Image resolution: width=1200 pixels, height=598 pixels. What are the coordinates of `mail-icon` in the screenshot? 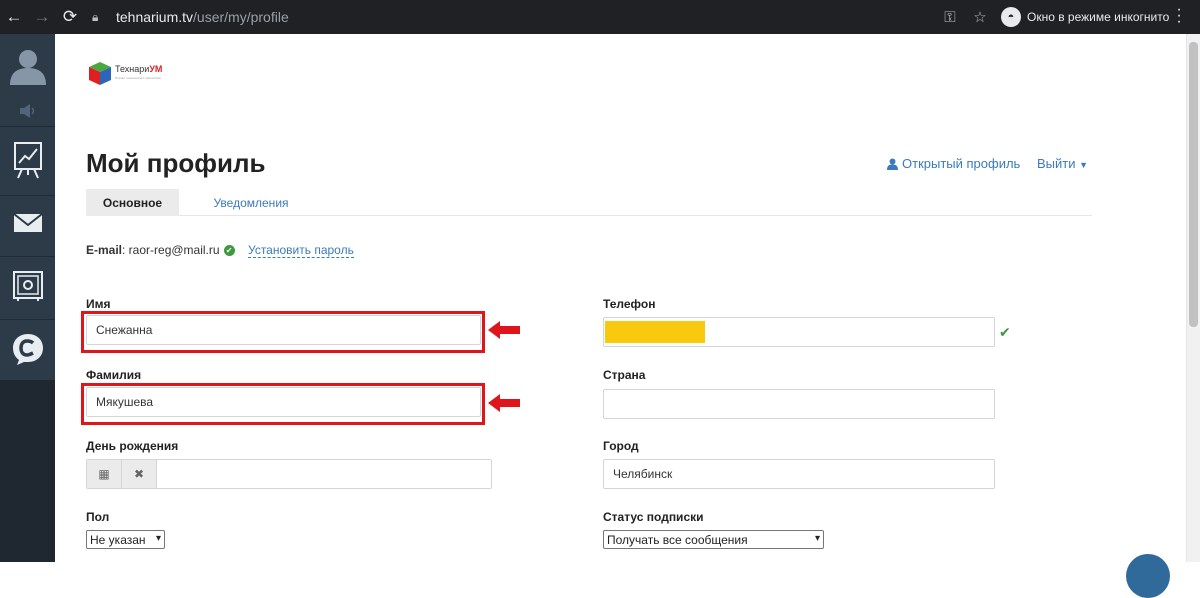 It's located at (27, 223).